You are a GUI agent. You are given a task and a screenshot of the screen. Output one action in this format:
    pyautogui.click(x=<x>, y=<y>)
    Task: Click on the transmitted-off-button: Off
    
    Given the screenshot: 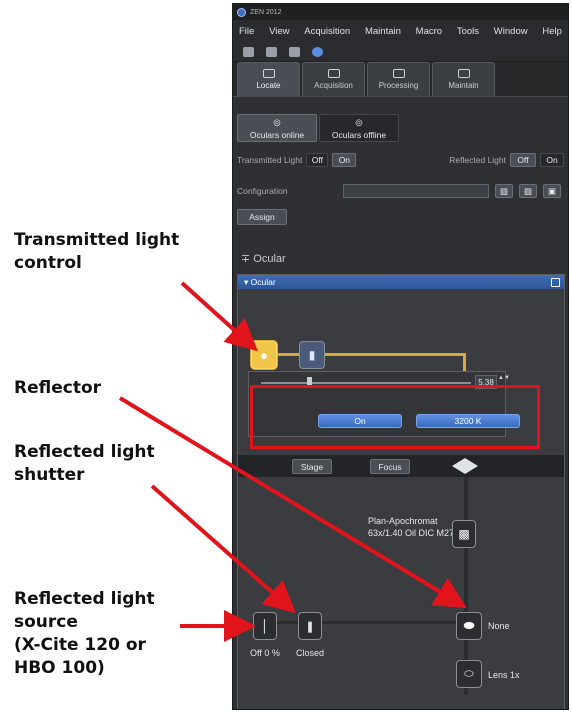 What is the action you would take?
    pyautogui.click(x=317, y=160)
    